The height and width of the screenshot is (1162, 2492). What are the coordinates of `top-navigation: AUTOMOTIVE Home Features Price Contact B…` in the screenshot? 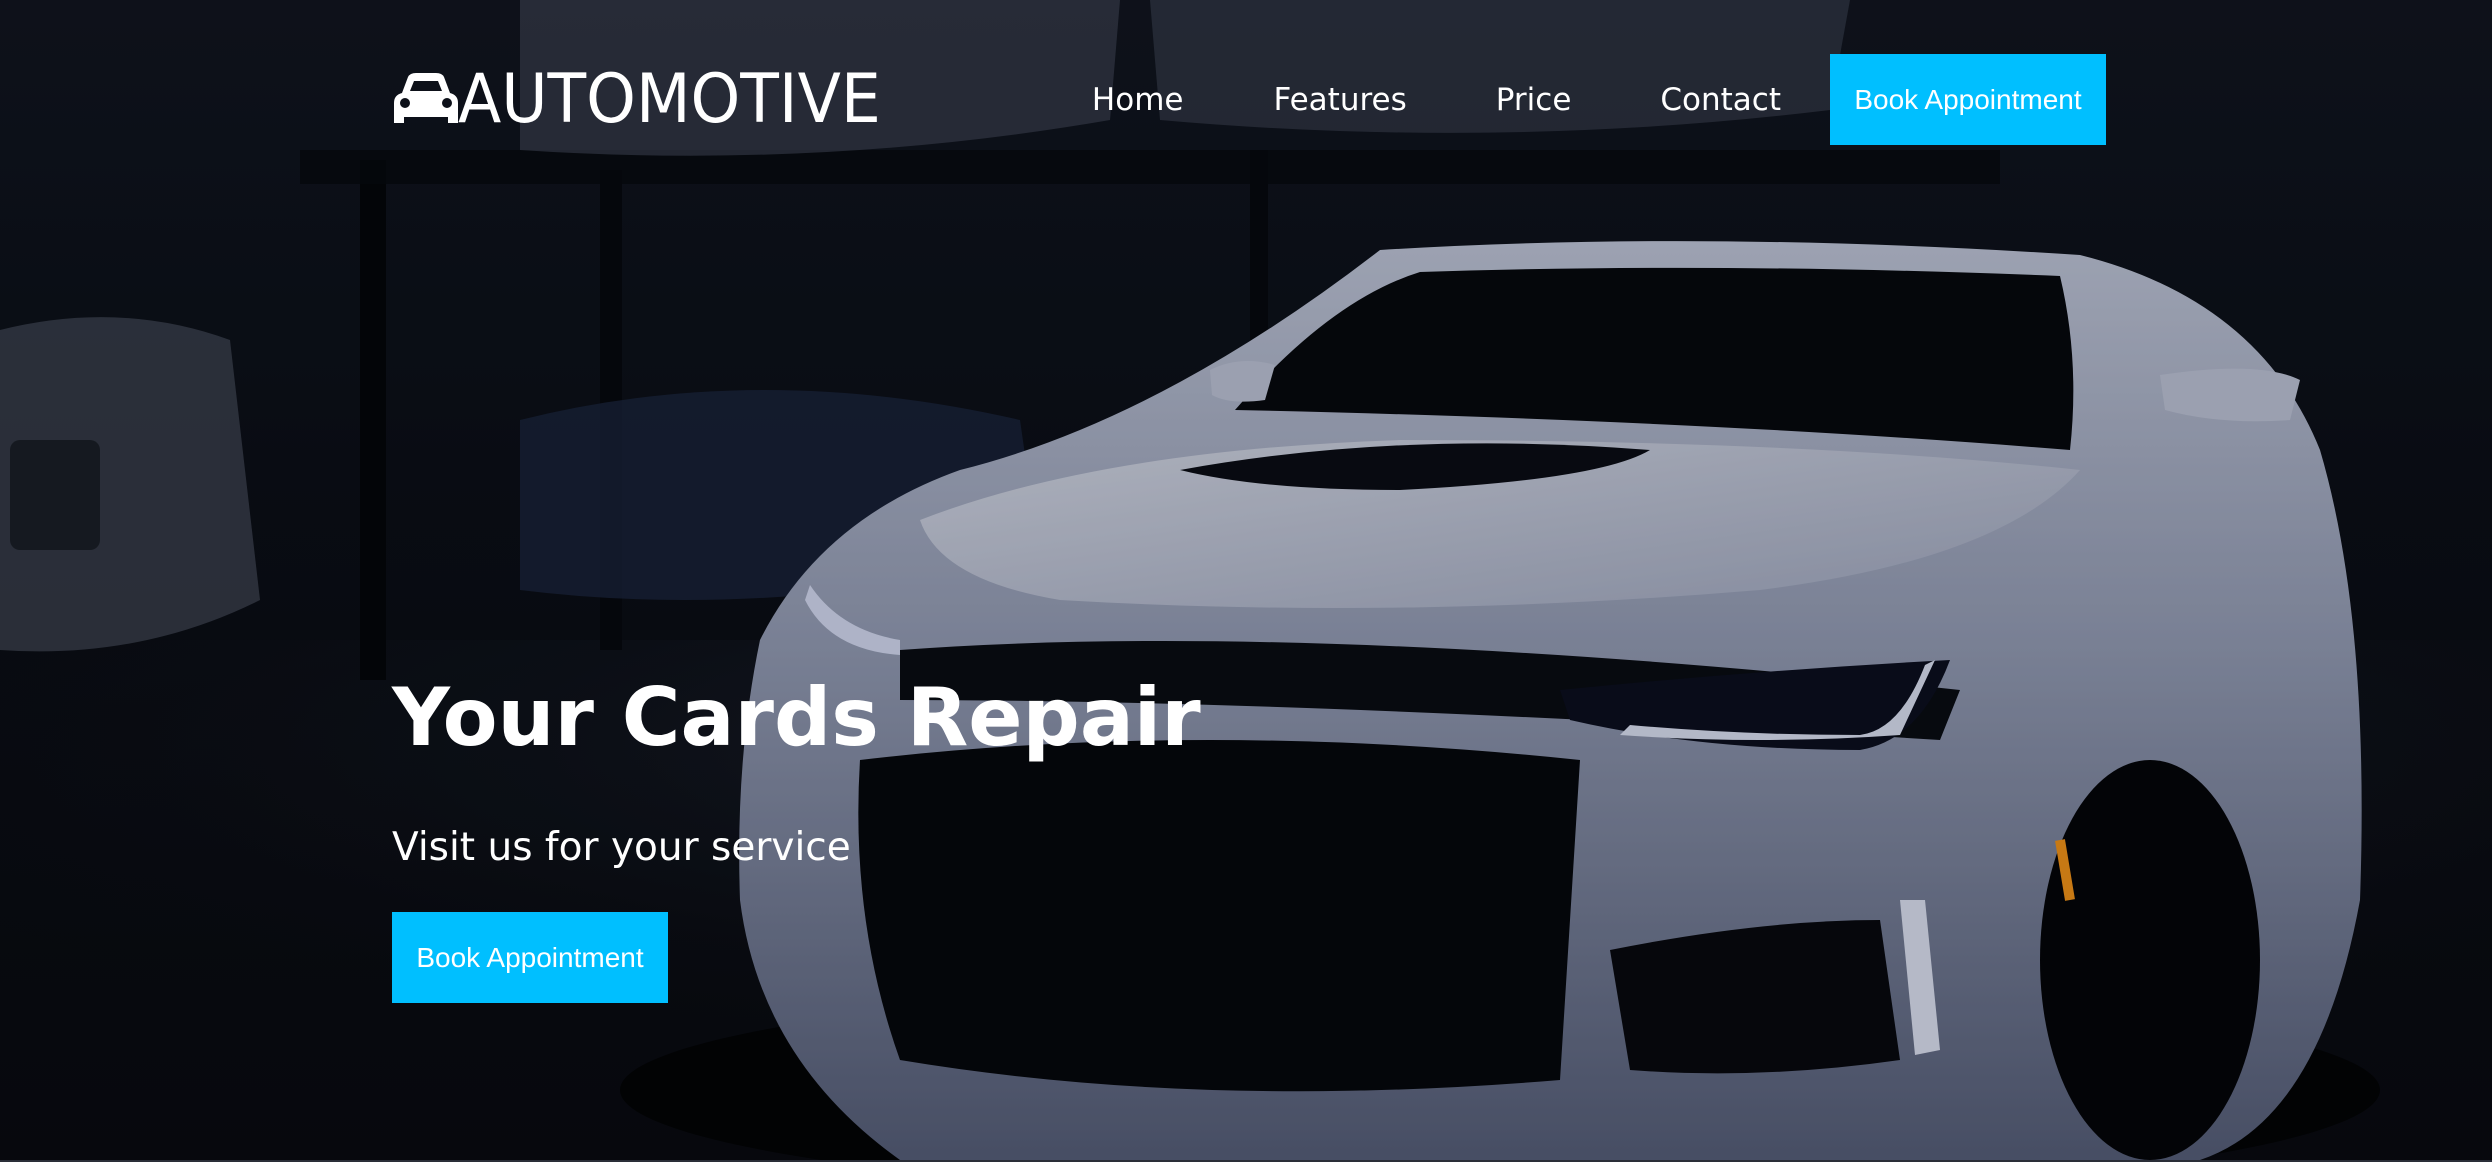 It's located at (1249, 99).